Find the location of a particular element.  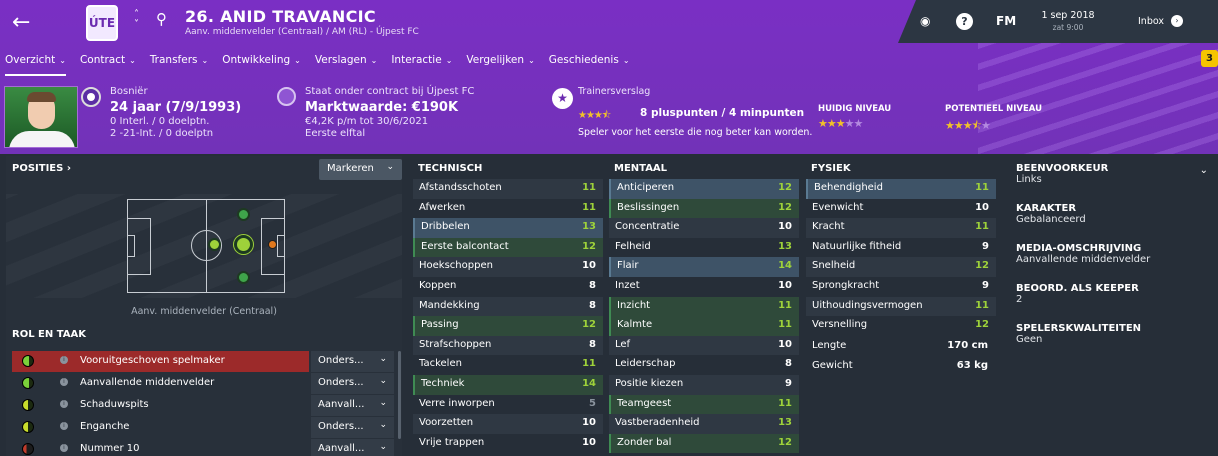

attr-row: Kracht 11 is located at coordinates (901, 228).